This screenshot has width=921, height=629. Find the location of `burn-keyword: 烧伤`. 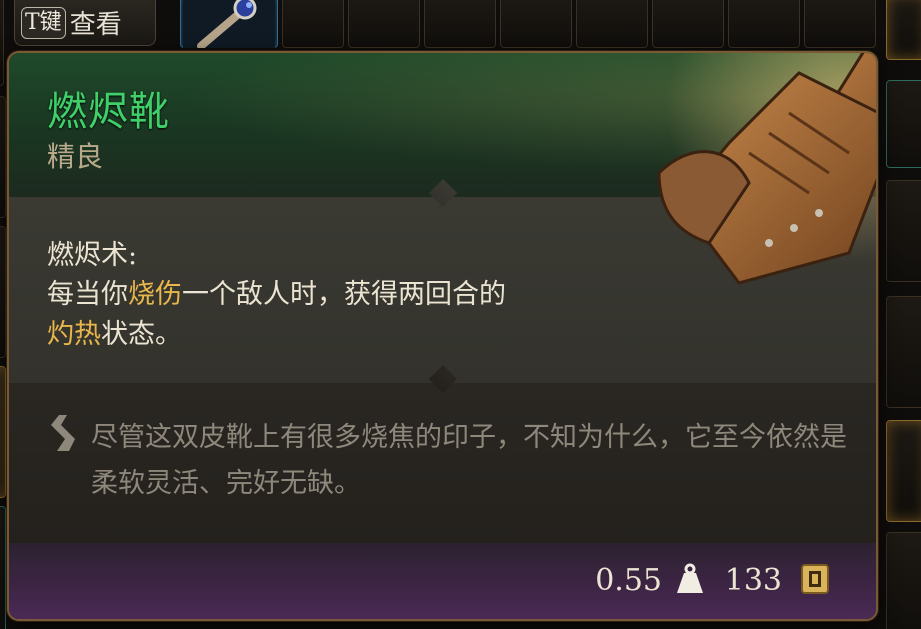

burn-keyword: 烧伤 is located at coordinates (155, 294).